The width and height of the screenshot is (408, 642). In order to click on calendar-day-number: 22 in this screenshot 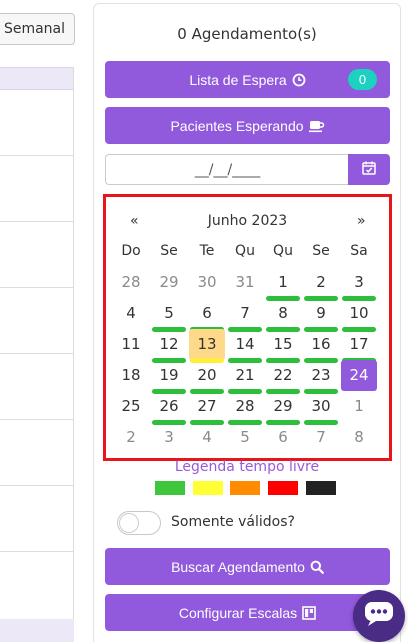, I will do `click(283, 375)`.